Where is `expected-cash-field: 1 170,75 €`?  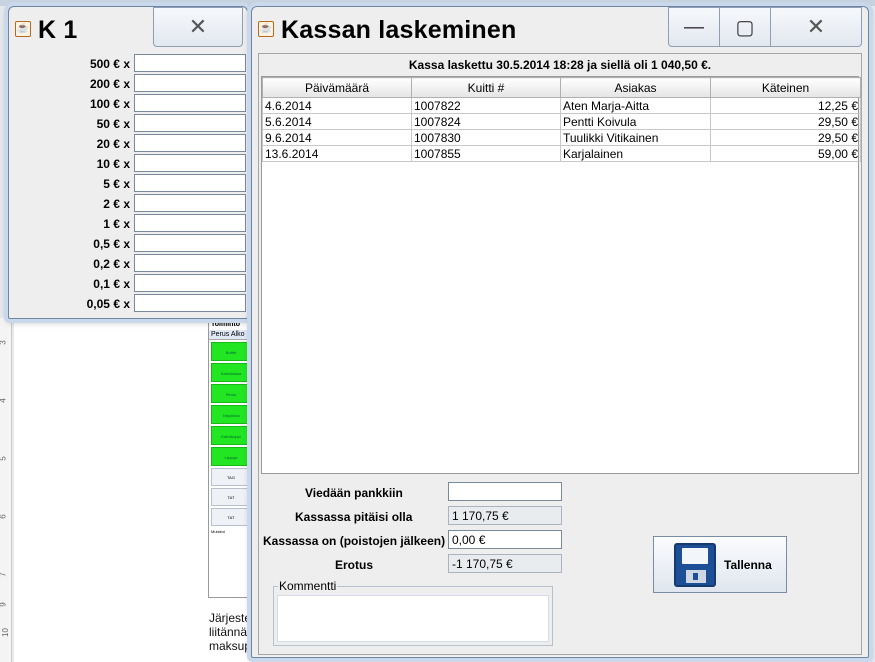
expected-cash-field: 1 170,75 € is located at coordinates (505, 515).